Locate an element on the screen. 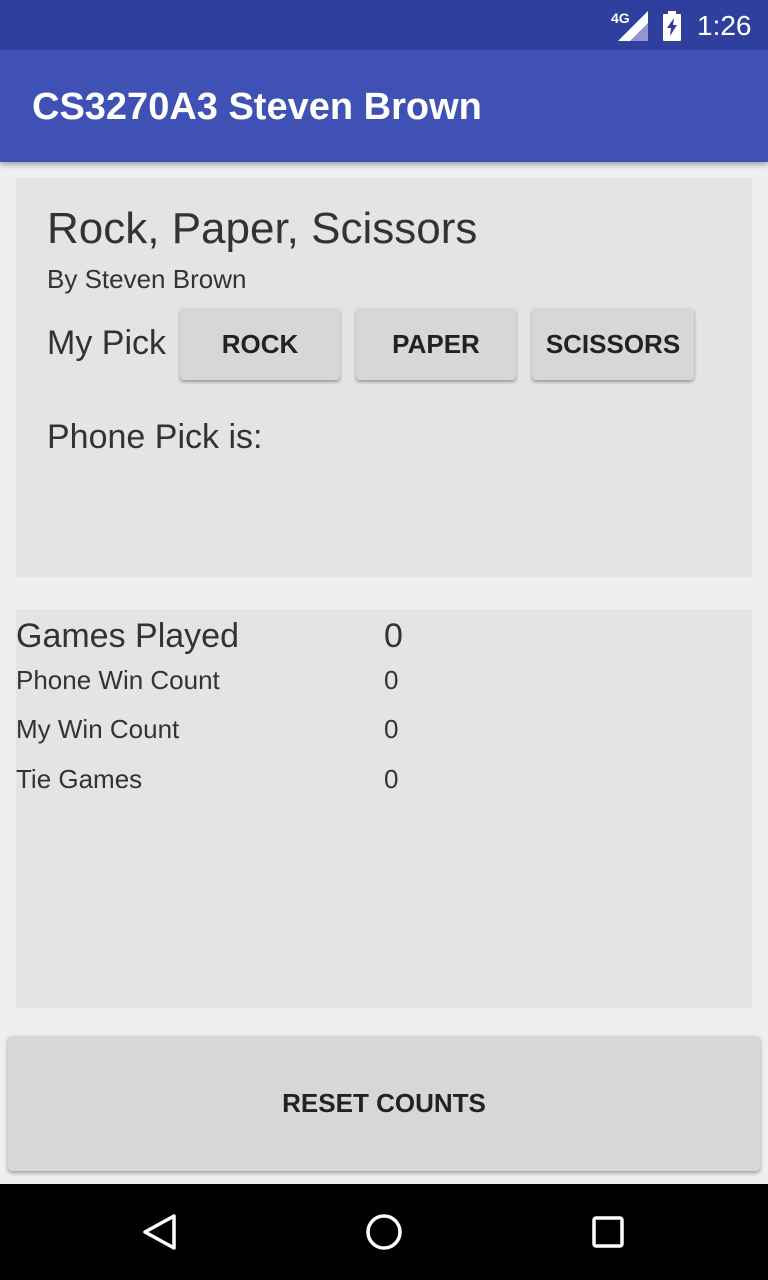 Image resolution: width=768 pixels, height=1280 pixels. game-subtitle: By Steven Brown is located at coordinates (147, 279).